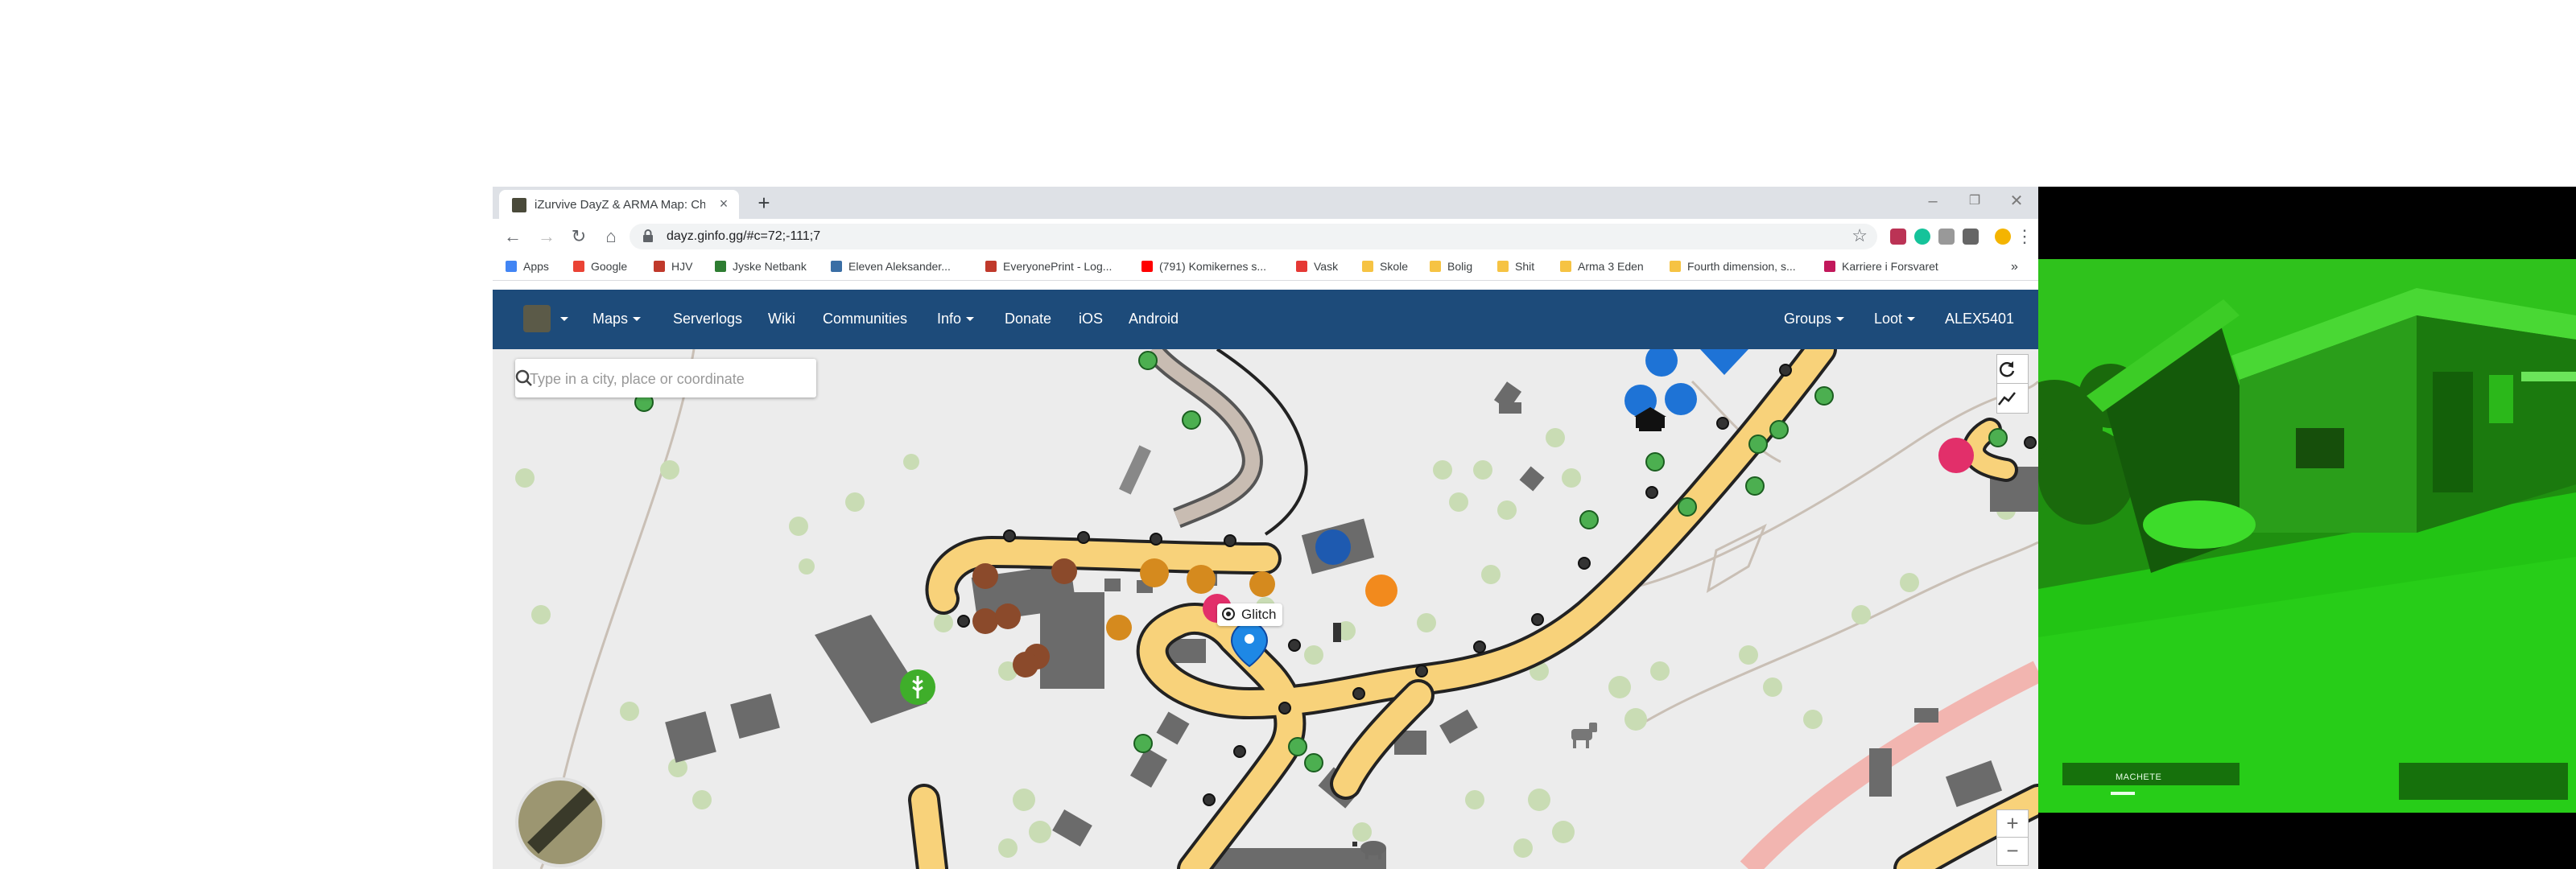 Image resolution: width=2576 pixels, height=869 pixels. What do you see at coordinates (707, 319) in the screenshot?
I see `nav-serverlogs: Serverlogs` at bounding box center [707, 319].